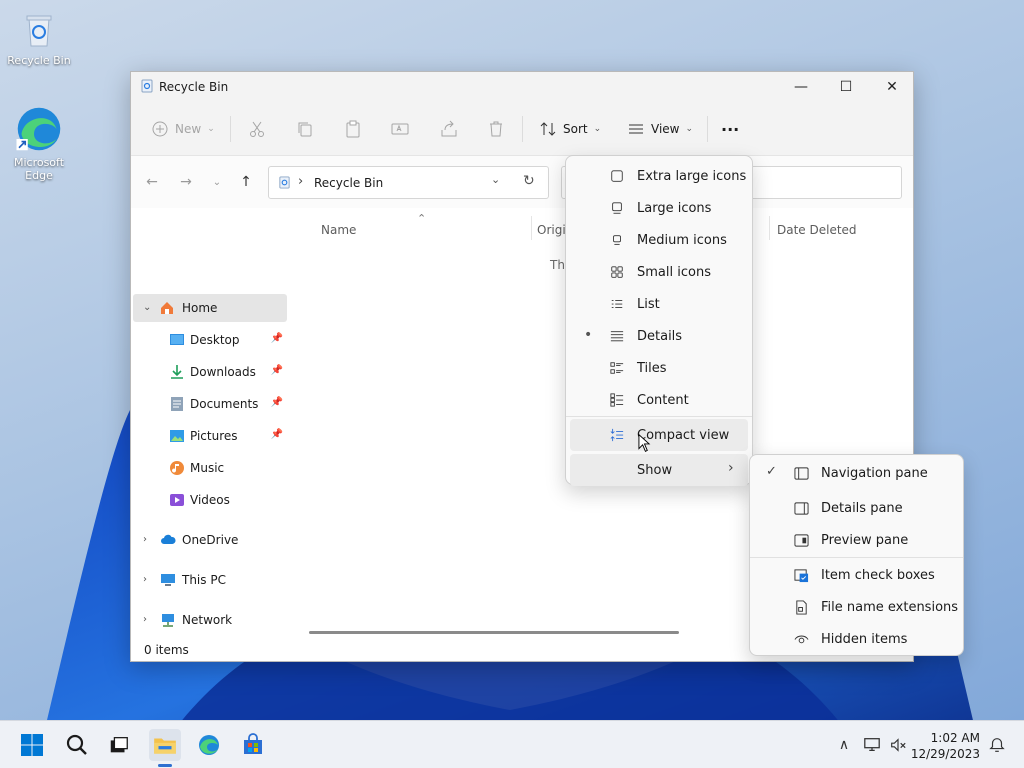 This screenshot has width=1024, height=768. What do you see at coordinates (801, 540) in the screenshot?
I see `preview-pane-icon` at bounding box center [801, 540].